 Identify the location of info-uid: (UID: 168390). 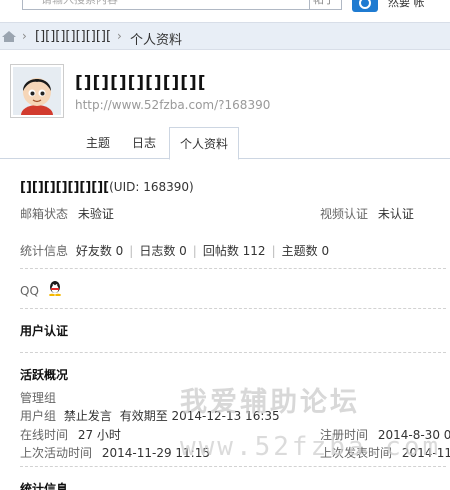
(151, 187).